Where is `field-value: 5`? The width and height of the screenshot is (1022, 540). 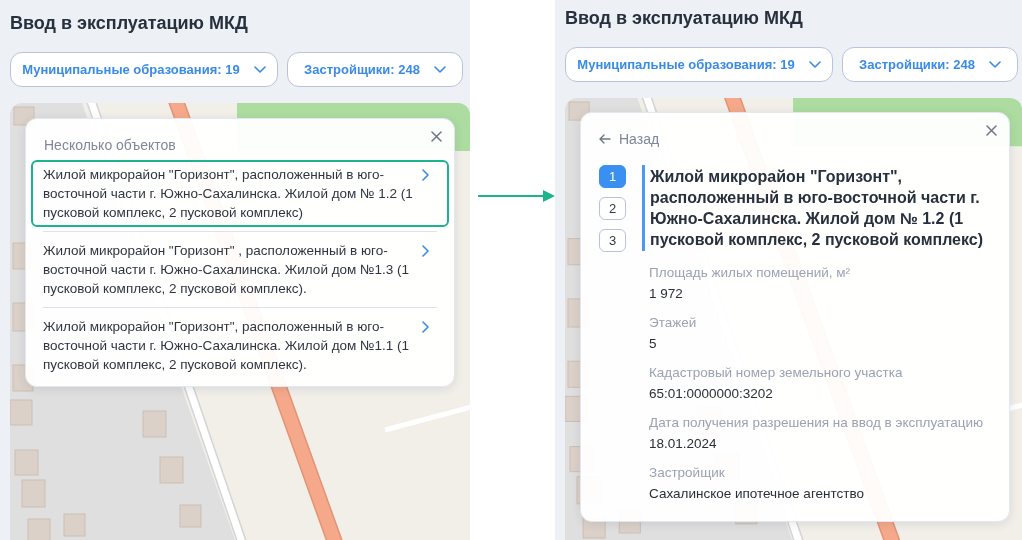 field-value: 5 is located at coordinates (653, 344).